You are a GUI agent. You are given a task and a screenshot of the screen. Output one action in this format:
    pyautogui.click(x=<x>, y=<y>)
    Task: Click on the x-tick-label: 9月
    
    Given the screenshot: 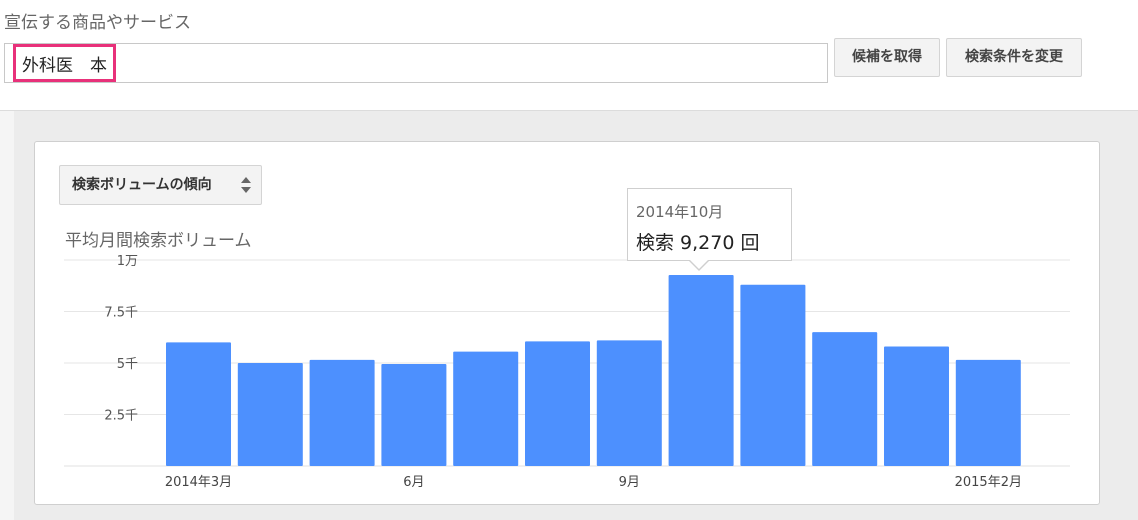 What is the action you would take?
    pyautogui.click(x=629, y=482)
    